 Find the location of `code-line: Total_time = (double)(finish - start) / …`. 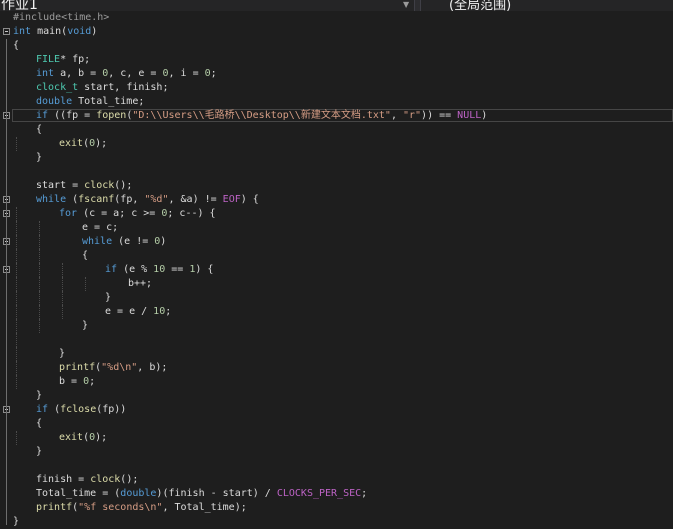

code-line: Total_time = (double)(finish - start) / … is located at coordinates (336, 494).